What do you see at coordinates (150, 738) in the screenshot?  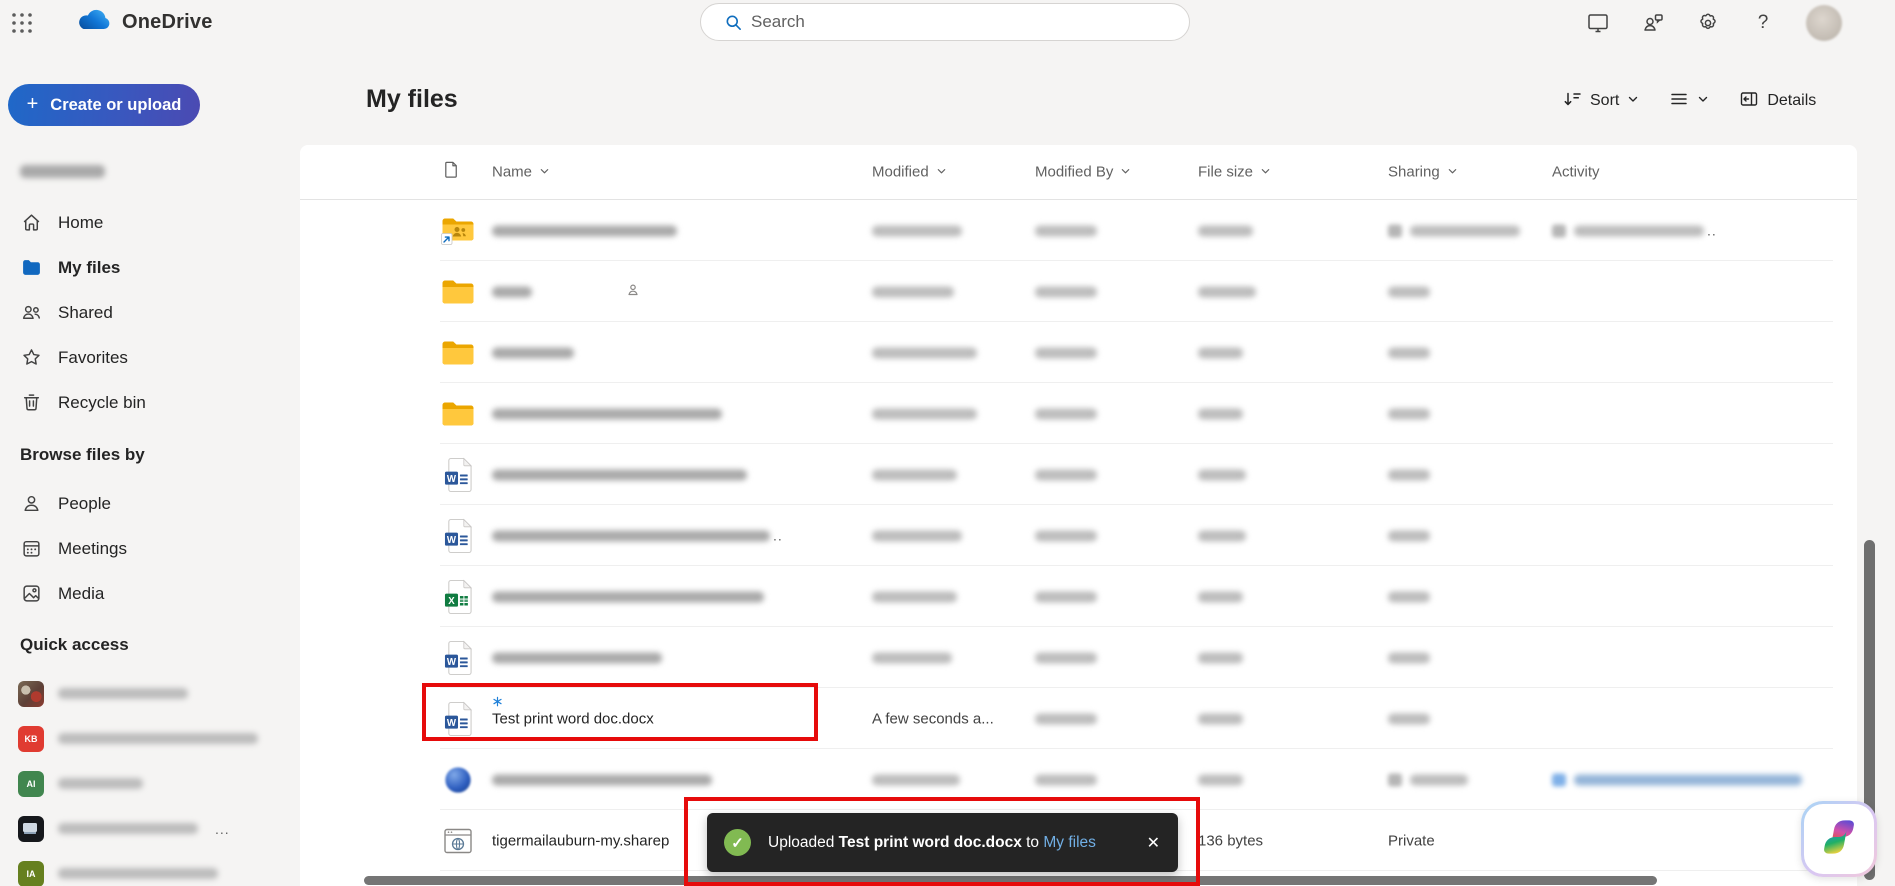 I see `quick-access-item: KB` at bounding box center [150, 738].